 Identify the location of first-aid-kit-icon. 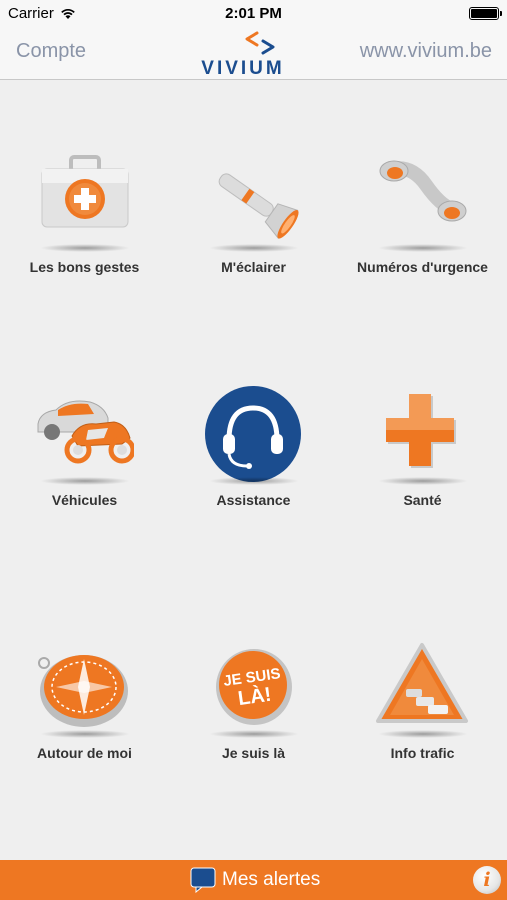
(84, 201).